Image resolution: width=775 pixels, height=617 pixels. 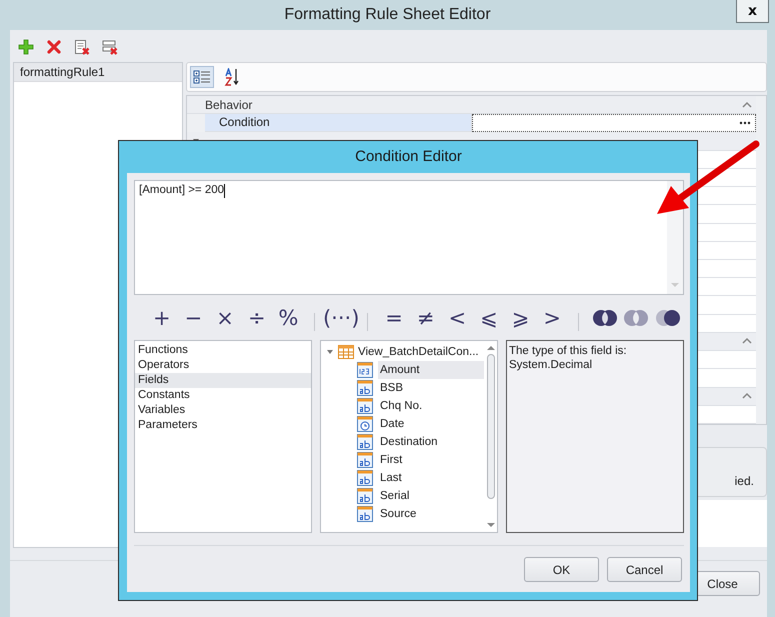 I want to click on operator-button: +, so click(x=162, y=318).